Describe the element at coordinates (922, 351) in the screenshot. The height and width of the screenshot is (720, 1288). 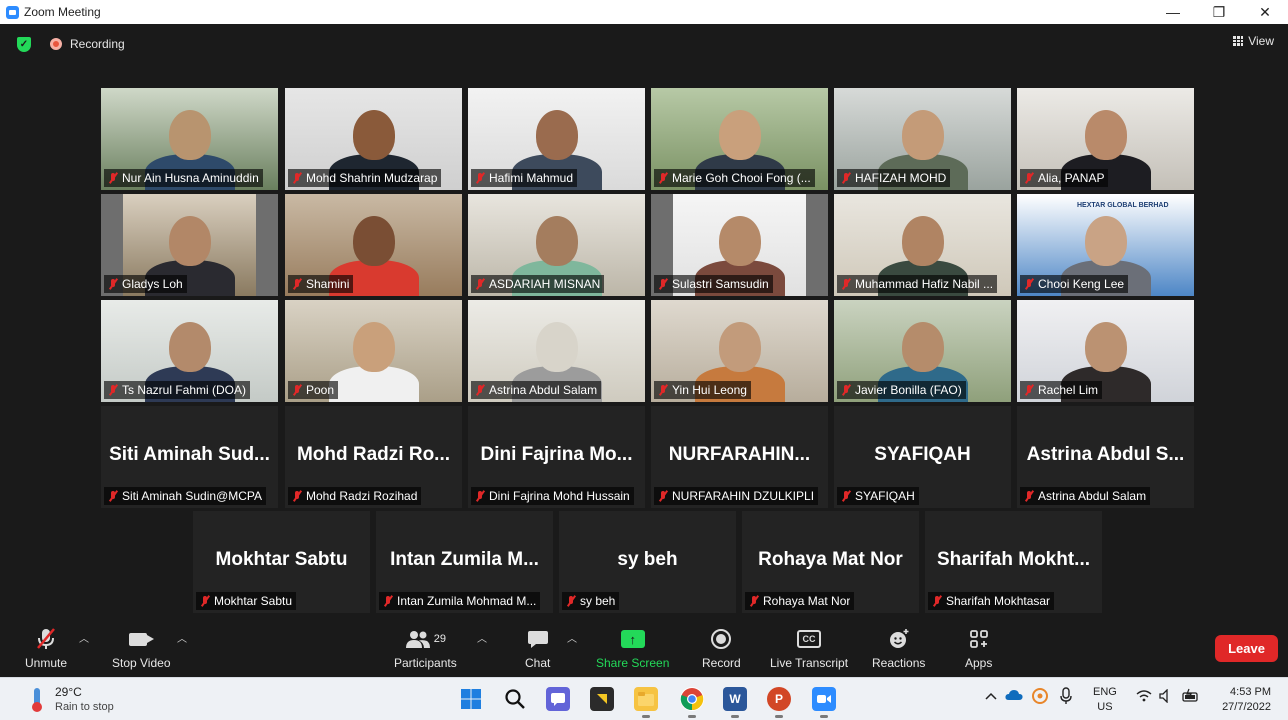
I see `participant-video-tile: Javier Bonilla (FAO)` at that location.